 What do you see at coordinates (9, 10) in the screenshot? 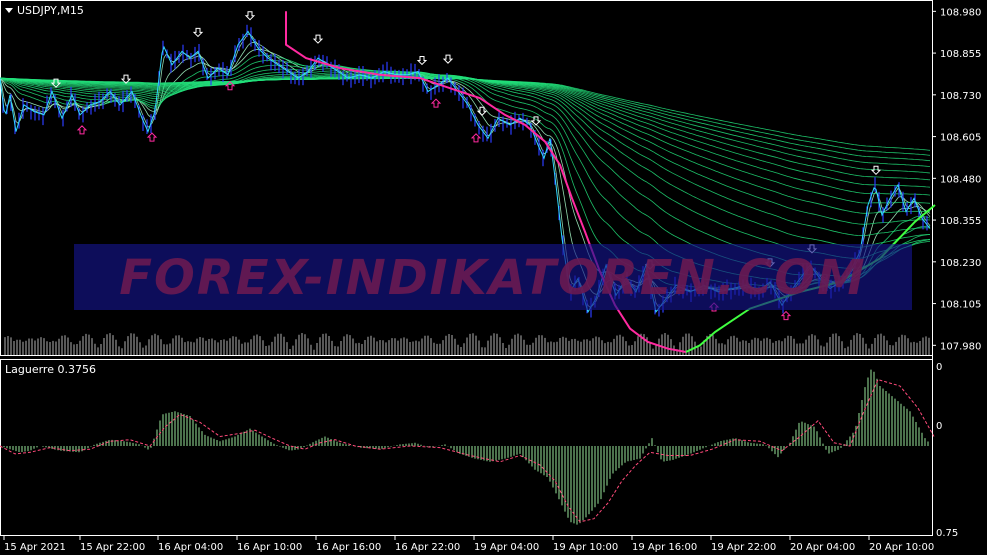
I see `symbol-menu-icon` at bounding box center [9, 10].